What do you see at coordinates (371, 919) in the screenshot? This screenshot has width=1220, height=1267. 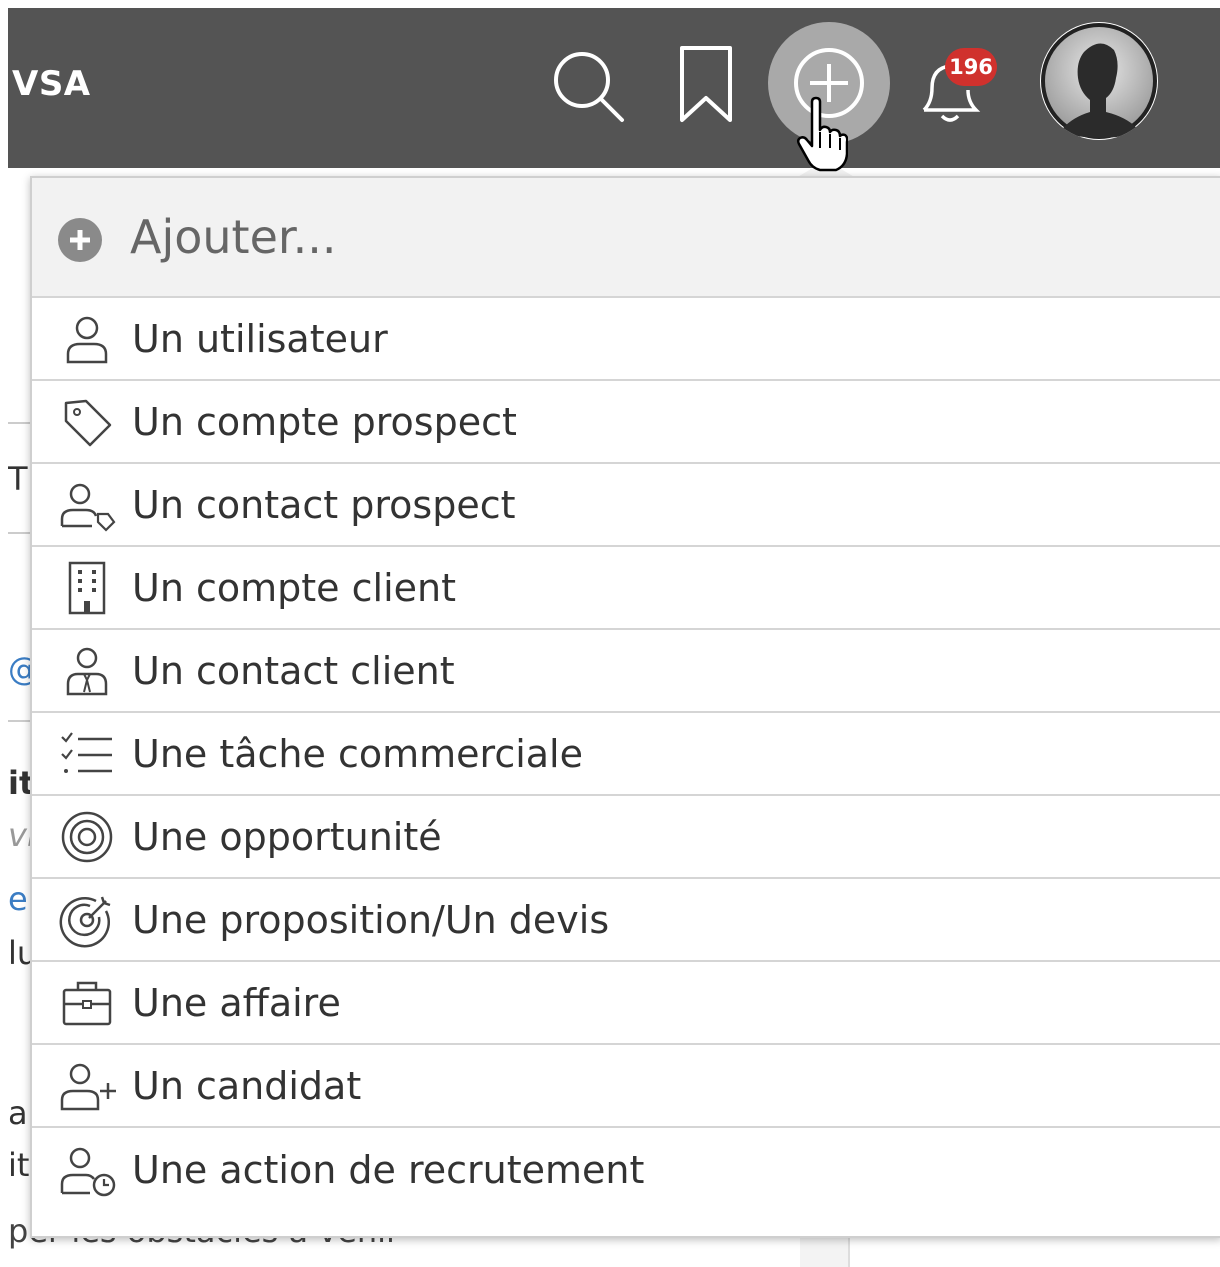 I see `menu-item-label: Une proposition/Un devis` at bounding box center [371, 919].